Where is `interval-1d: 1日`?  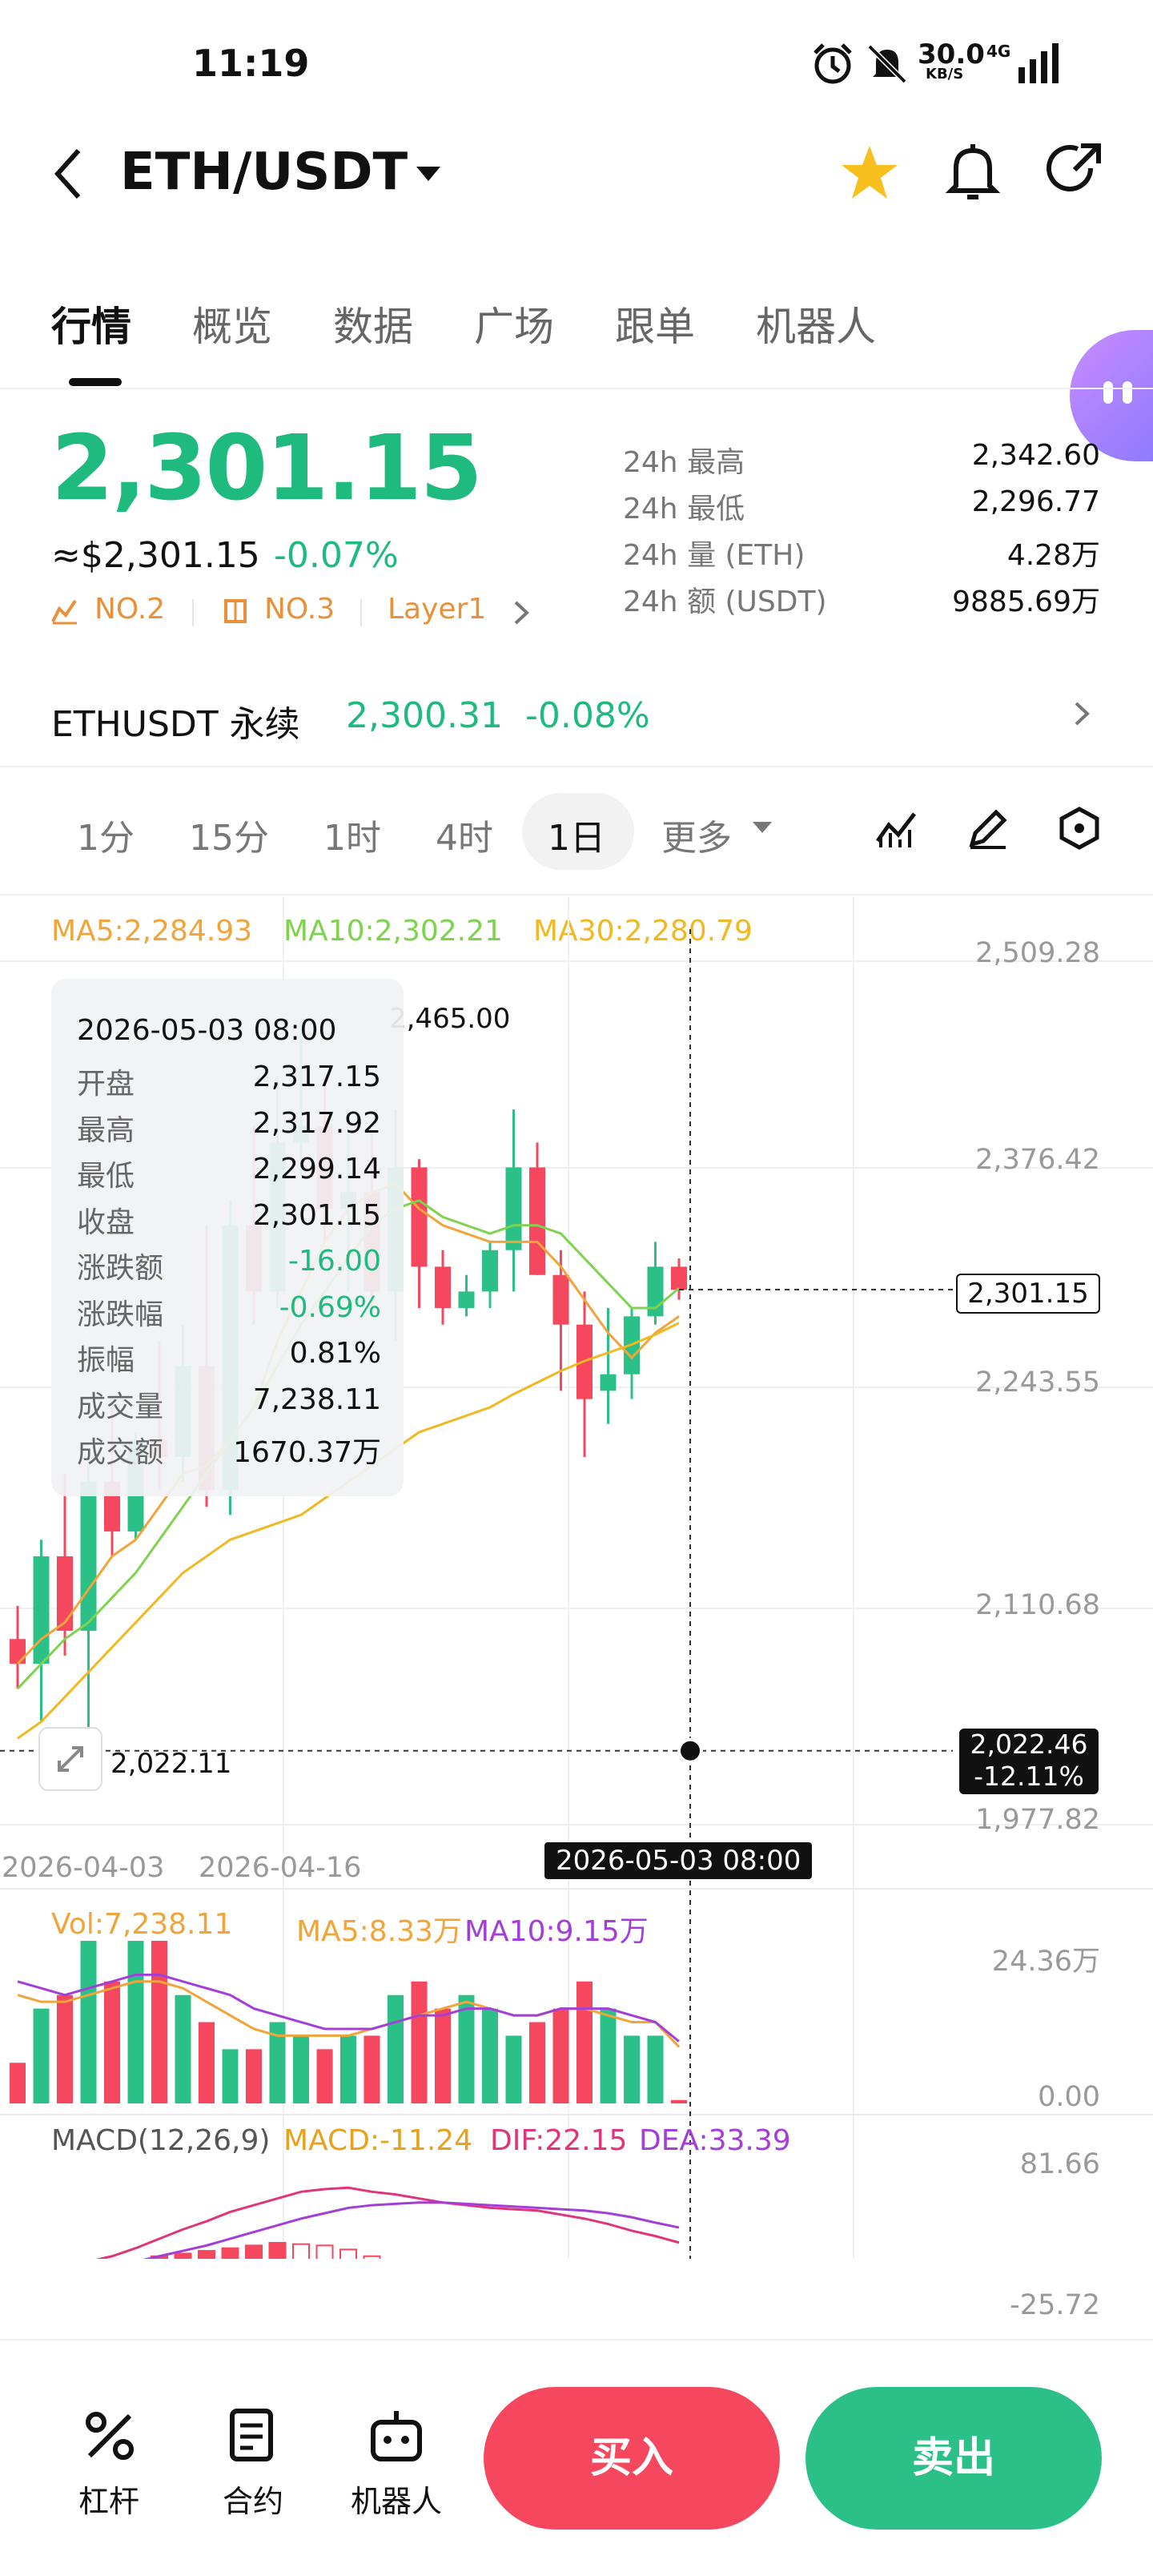
interval-1d: 1日 is located at coordinates (576, 835).